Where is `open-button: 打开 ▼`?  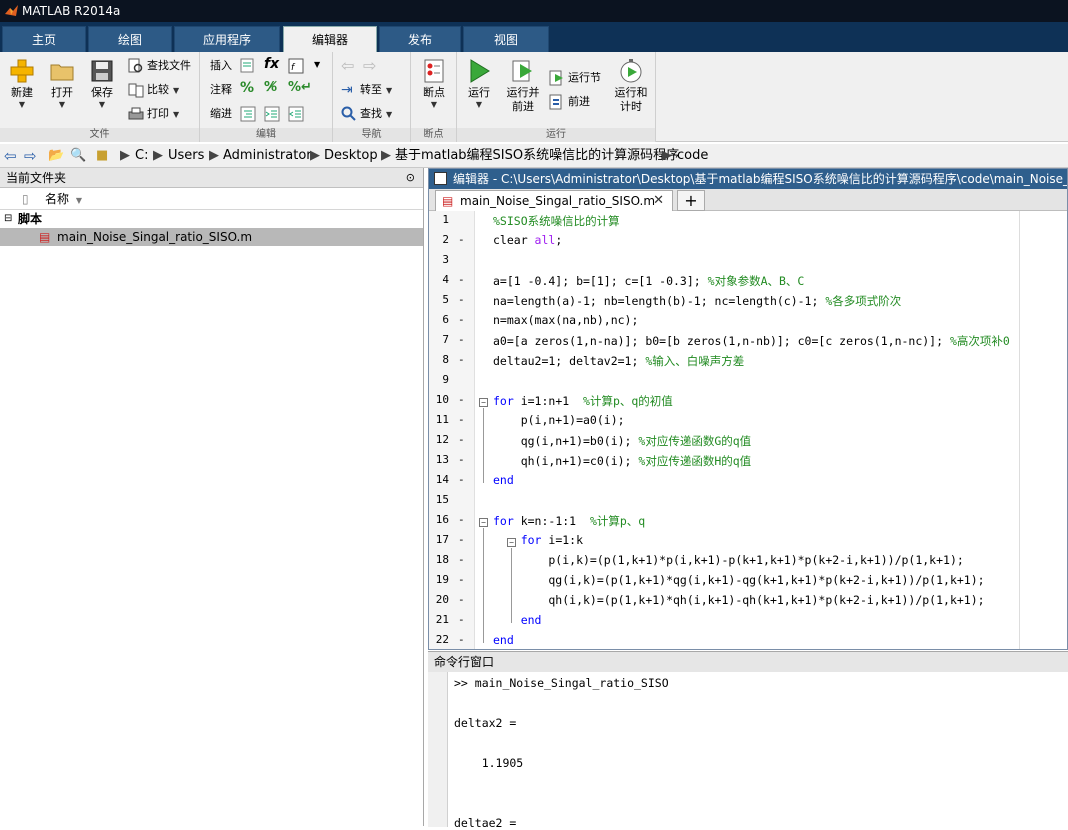
open-button: 打开 ▼ is located at coordinates (62, 89).